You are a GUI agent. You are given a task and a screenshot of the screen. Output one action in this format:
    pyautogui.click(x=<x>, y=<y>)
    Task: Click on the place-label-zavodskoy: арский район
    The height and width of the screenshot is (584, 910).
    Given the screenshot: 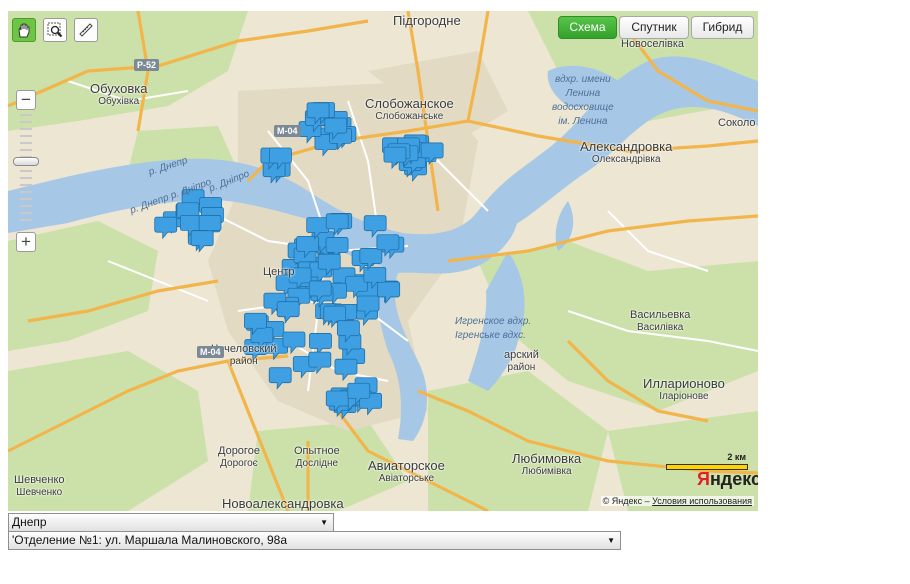 What is the action you would take?
    pyautogui.click(x=521, y=361)
    